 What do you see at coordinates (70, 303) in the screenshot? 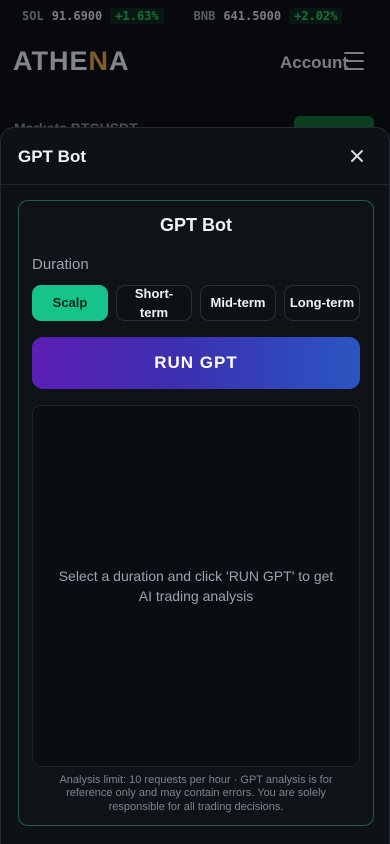
I see `duration-scalp-button: Scalp` at bounding box center [70, 303].